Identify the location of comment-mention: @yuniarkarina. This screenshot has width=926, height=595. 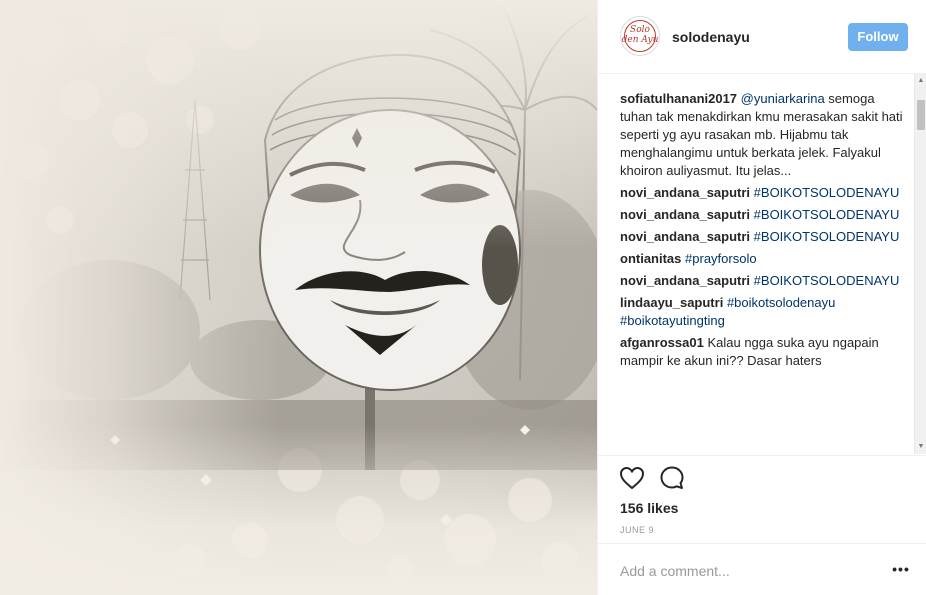
(783, 98).